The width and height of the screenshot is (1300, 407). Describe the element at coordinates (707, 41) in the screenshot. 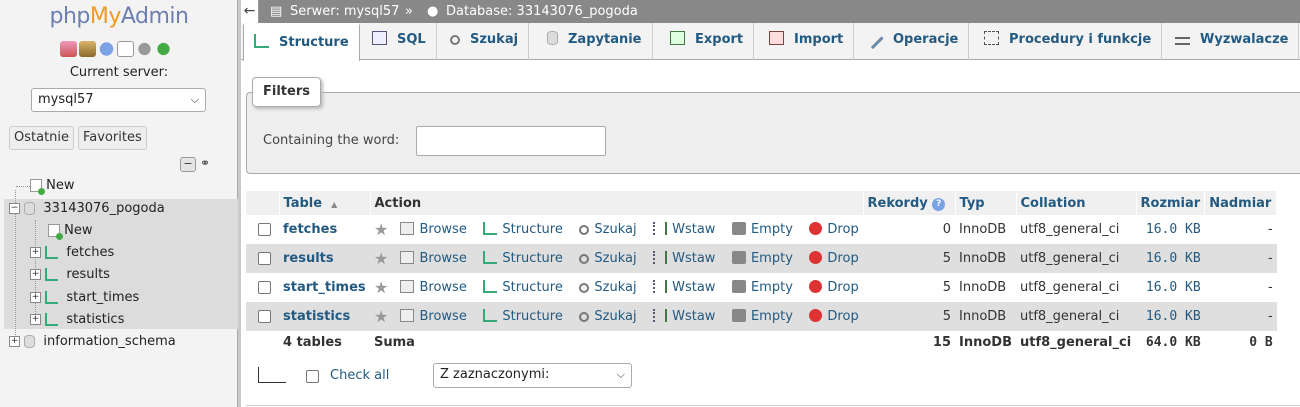

I see `tab-export: Export` at that location.